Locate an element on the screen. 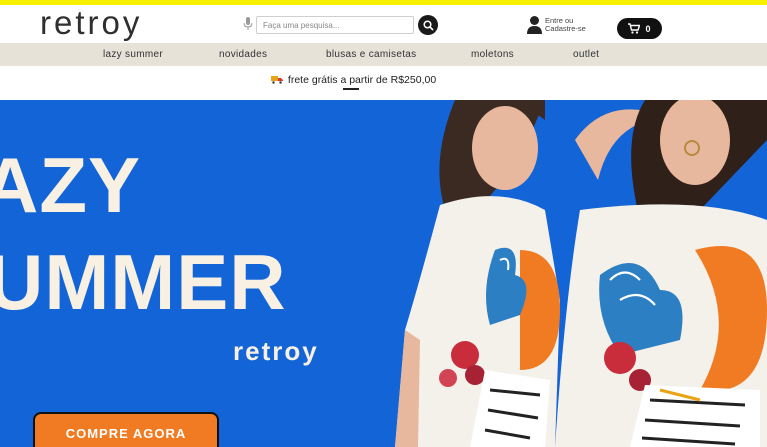 The width and height of the screenshot is (767, 447). truck-icon is located at coordinates (277, 80).